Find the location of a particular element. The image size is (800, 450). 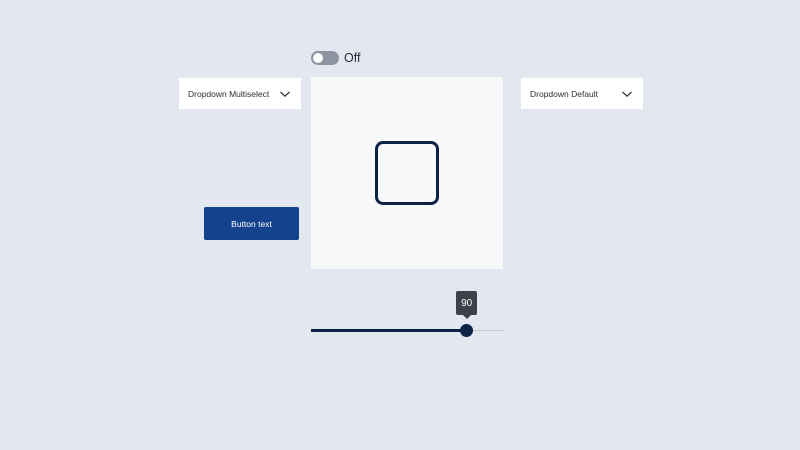

dropdown-multiselect-label: Dropdown Multiselect is located at coordinates (229, 93).